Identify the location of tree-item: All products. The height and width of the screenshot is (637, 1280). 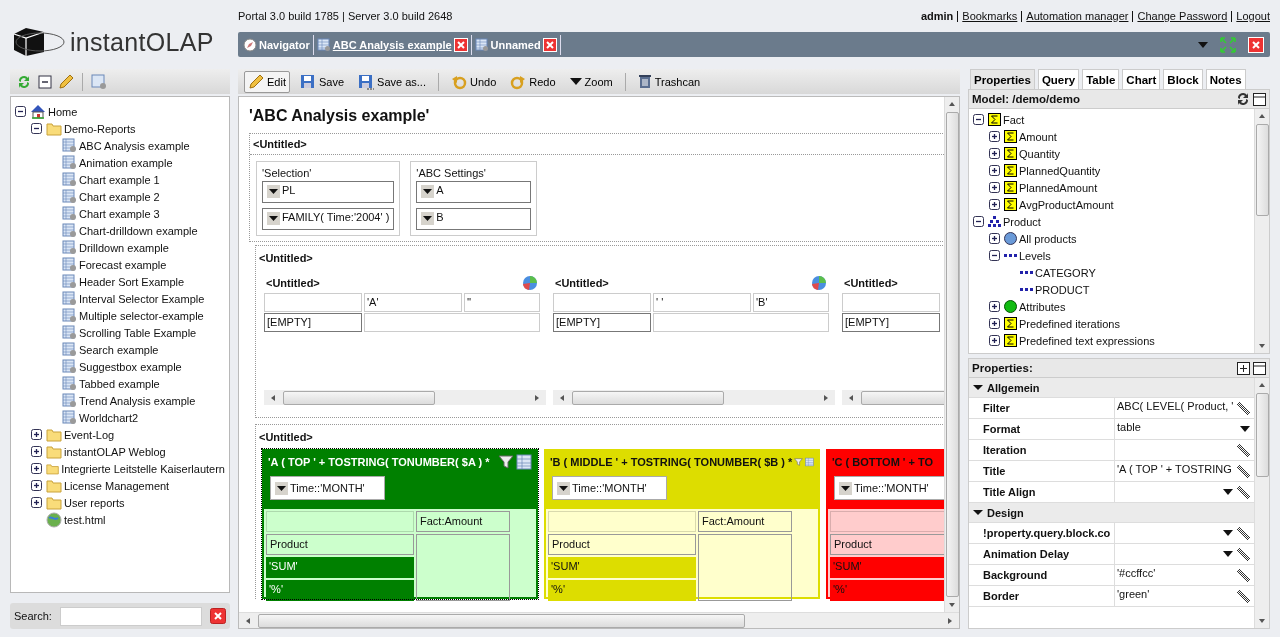
(1048, 238).